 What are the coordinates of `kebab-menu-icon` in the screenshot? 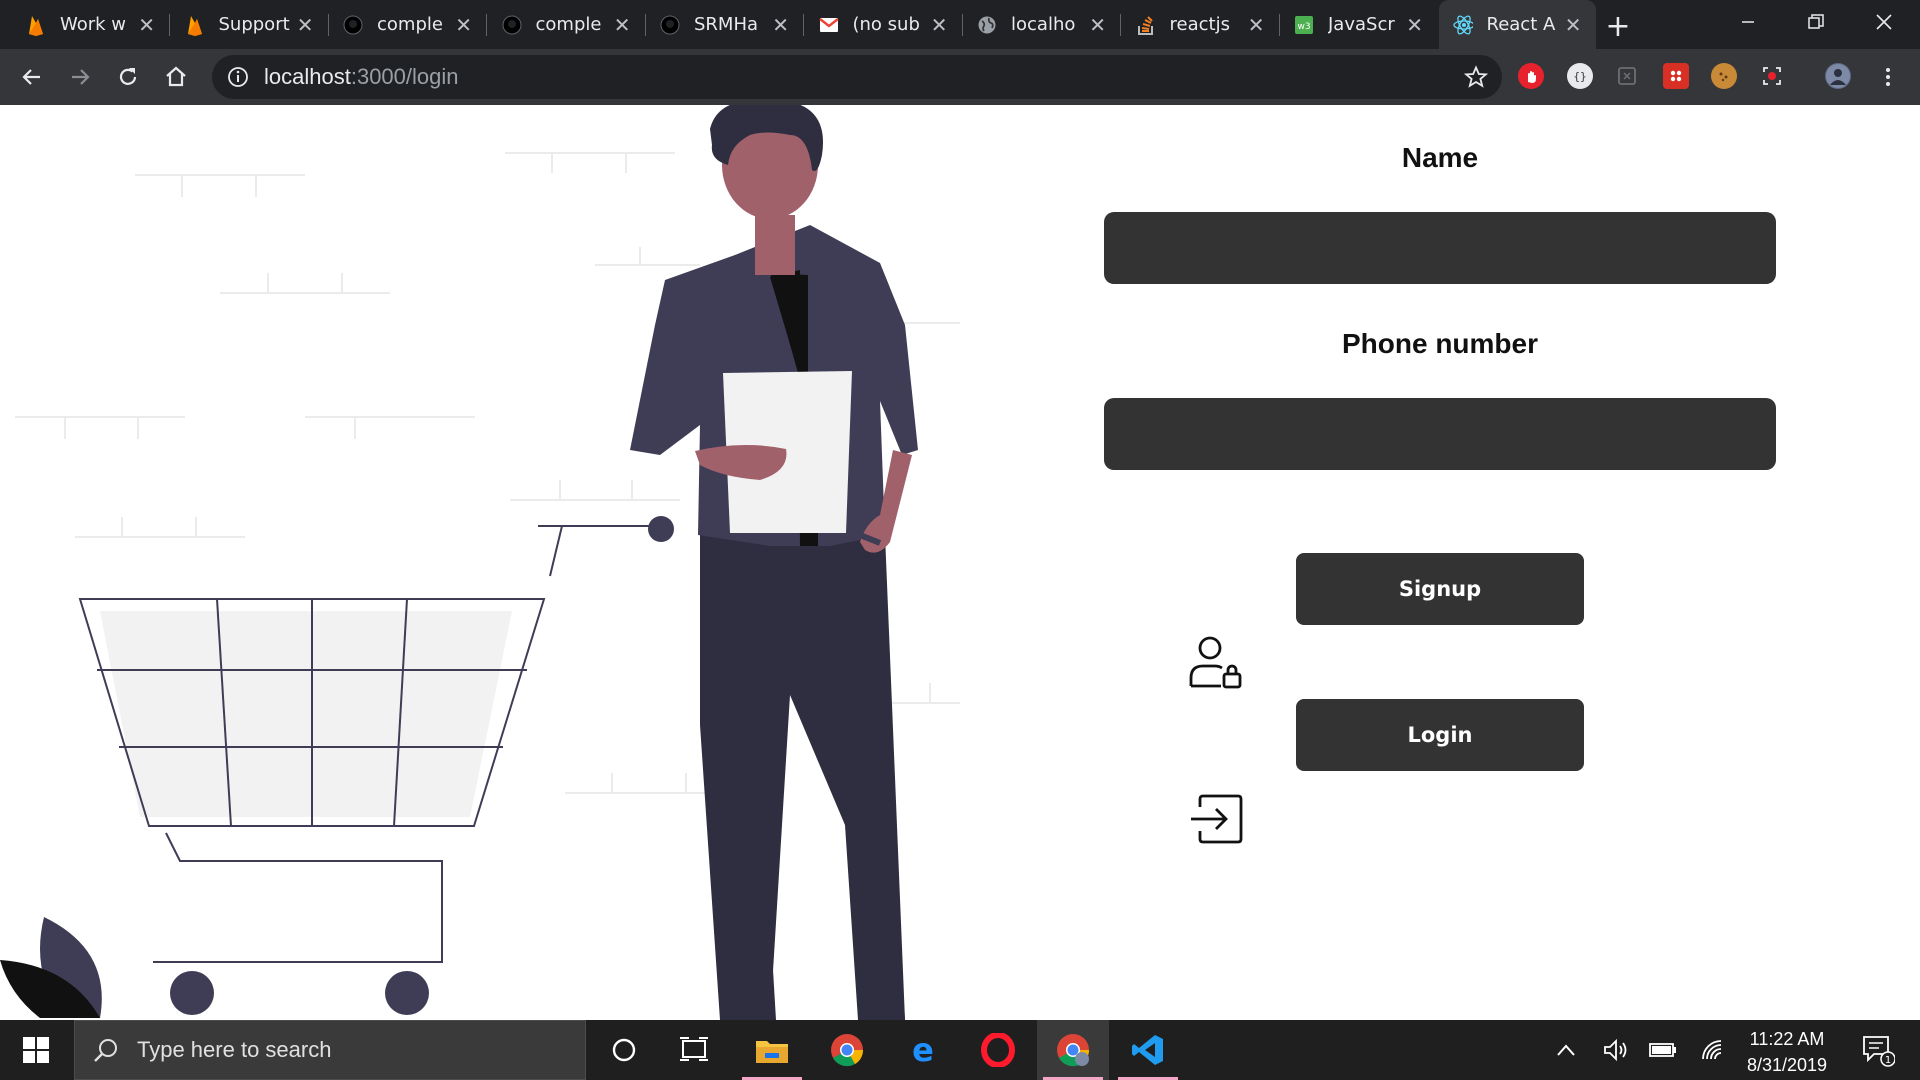 It's located at (1888, 77).